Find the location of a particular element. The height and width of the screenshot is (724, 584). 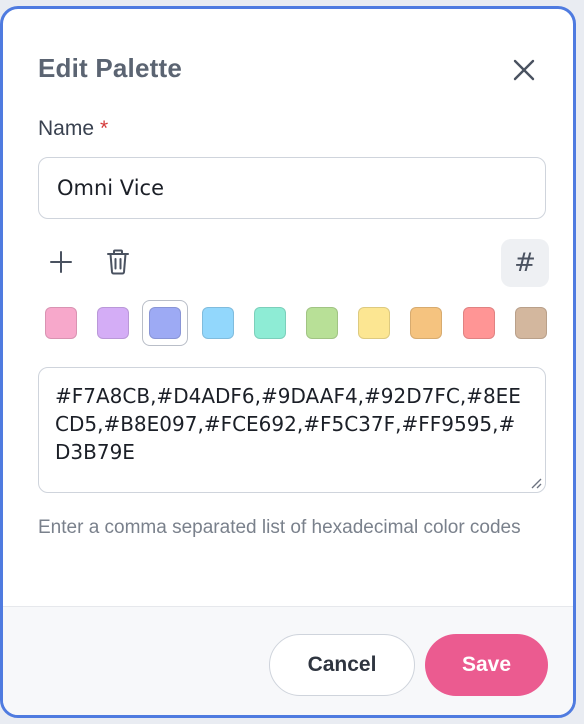

add-color-button is located at coordinates (61, 262).